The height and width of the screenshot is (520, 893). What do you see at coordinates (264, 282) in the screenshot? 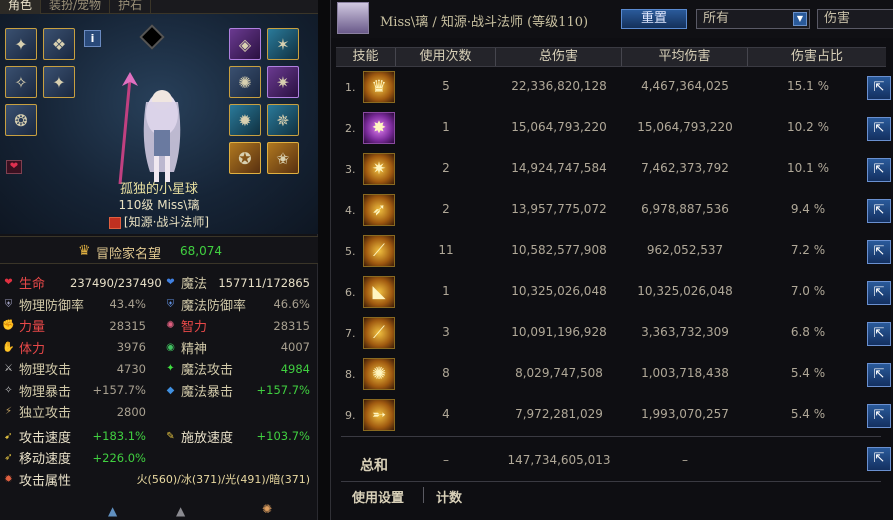
I see `stat-value: 157711/172865` at bounding box center [264, 282].